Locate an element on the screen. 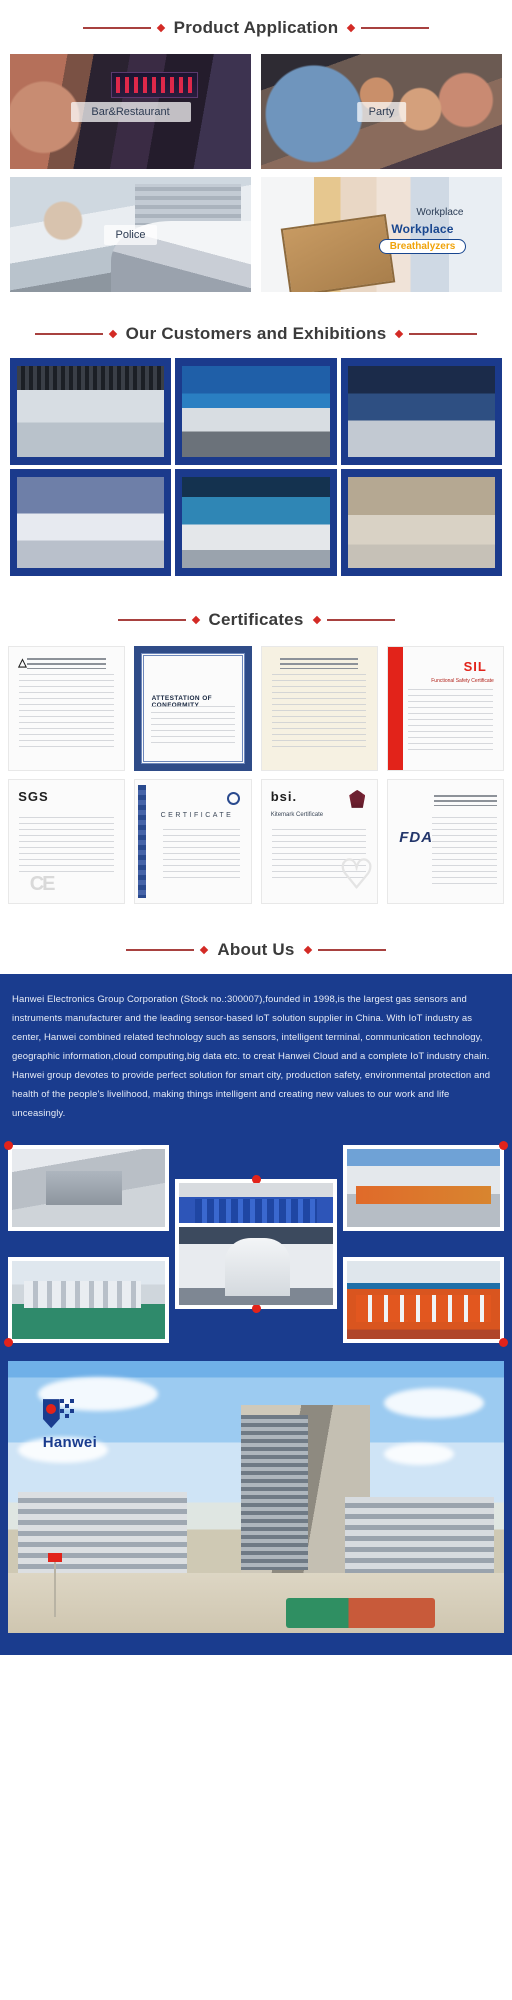  factory-photo-assembly-line is located at coordinates (423, 1188).